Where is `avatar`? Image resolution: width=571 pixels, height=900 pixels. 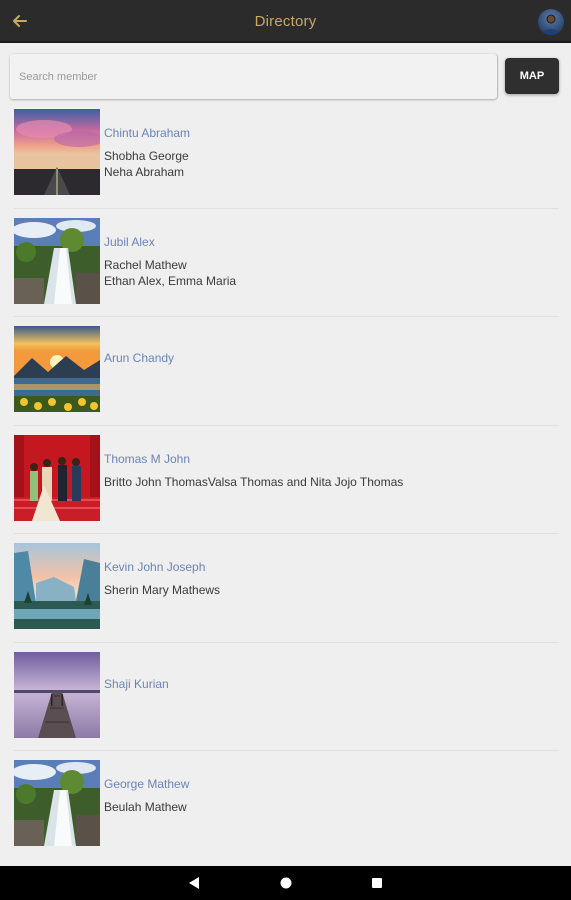
avatar is located at coordinates (551, 22).